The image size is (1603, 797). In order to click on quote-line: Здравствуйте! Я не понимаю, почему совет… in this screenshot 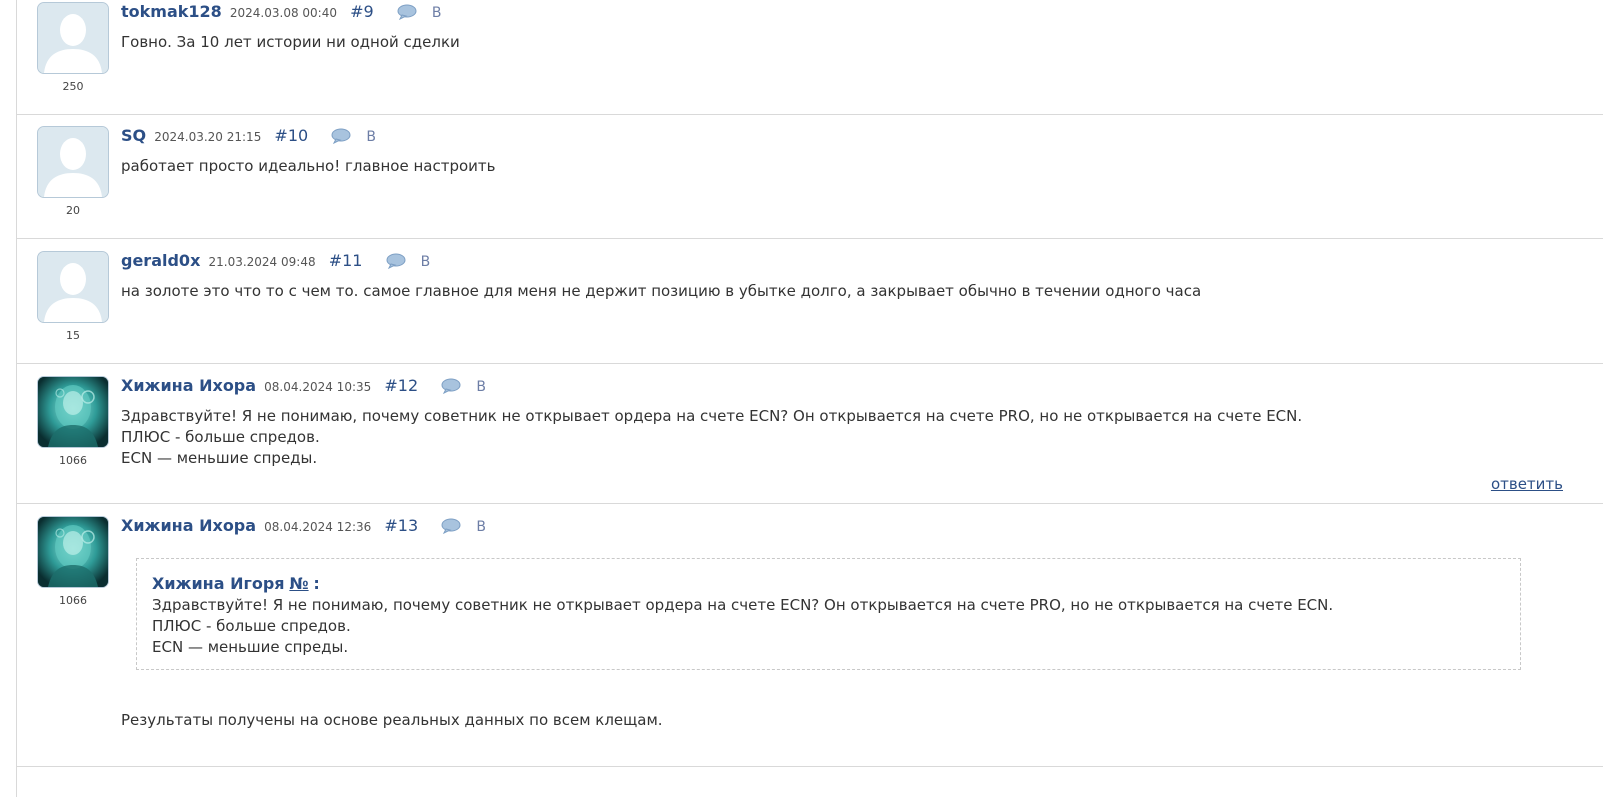, I will do `click(743, 605)`.